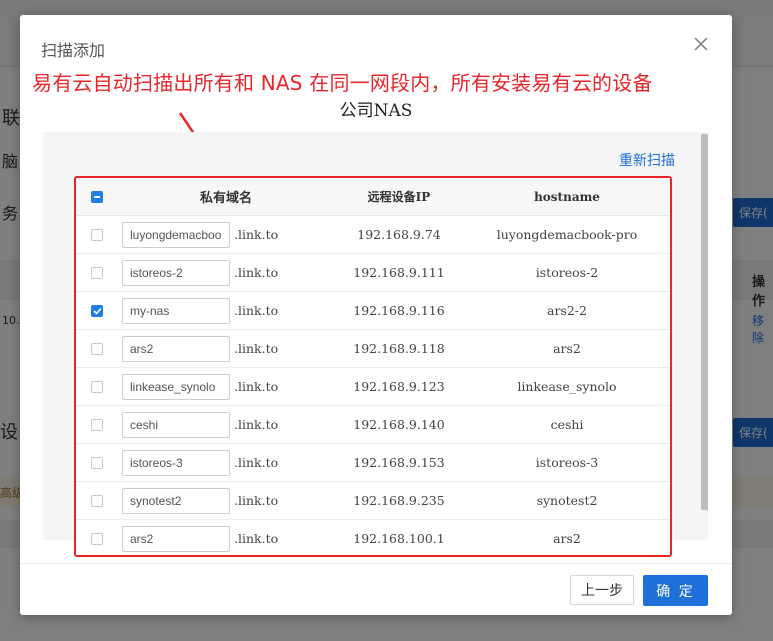  Describe the element at coordinates (567, 234) in the screenshot. I see `row-hostname: luyongdemacbook-pro` at that location.